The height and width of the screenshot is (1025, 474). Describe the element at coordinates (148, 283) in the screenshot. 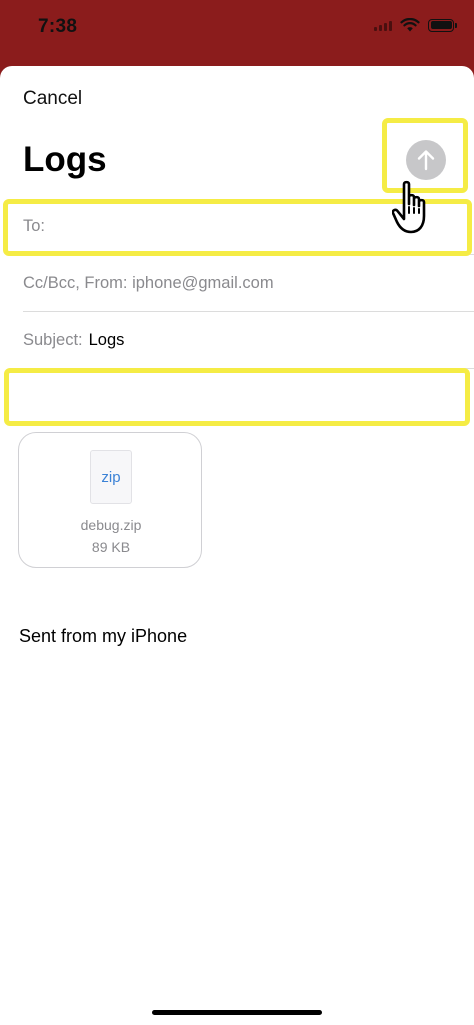

I see `cc-bcc-from-label: Cc/Bcc, From: iphone@gmail.com` at that location.